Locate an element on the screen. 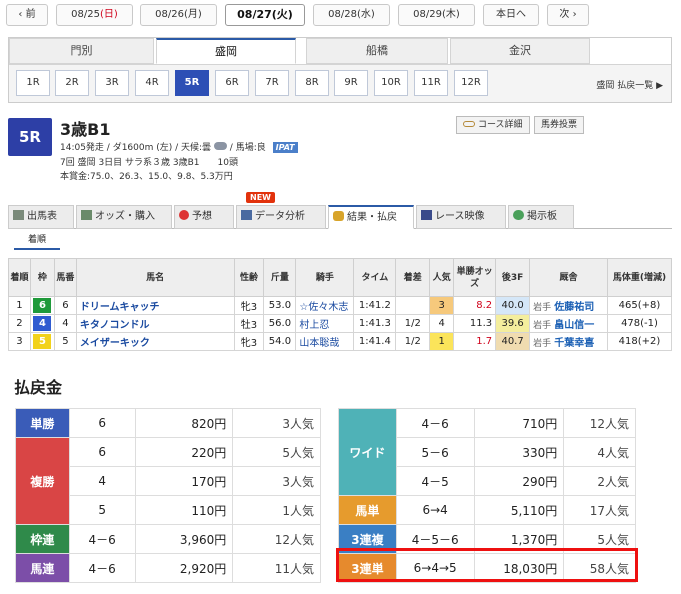 This screenshot has height=594, width=681. subtab-finish-order: 着順 is located at coordinates (37, 241).